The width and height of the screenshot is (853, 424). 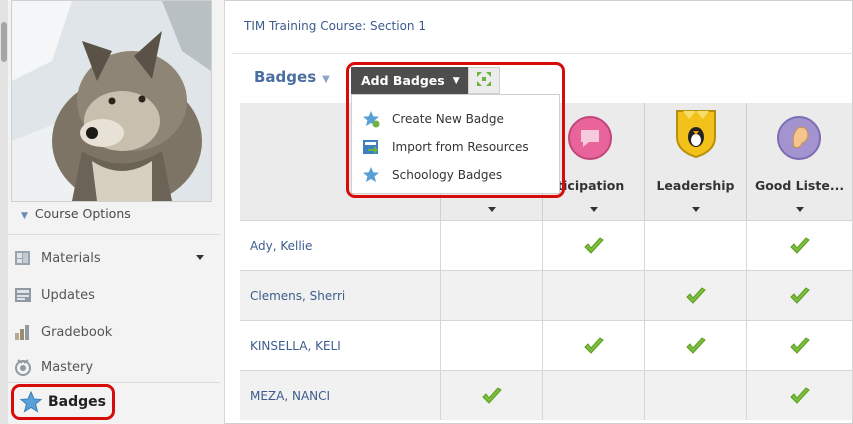 I want to click on good-listener-badge-icon, so click(x=799, y=138).